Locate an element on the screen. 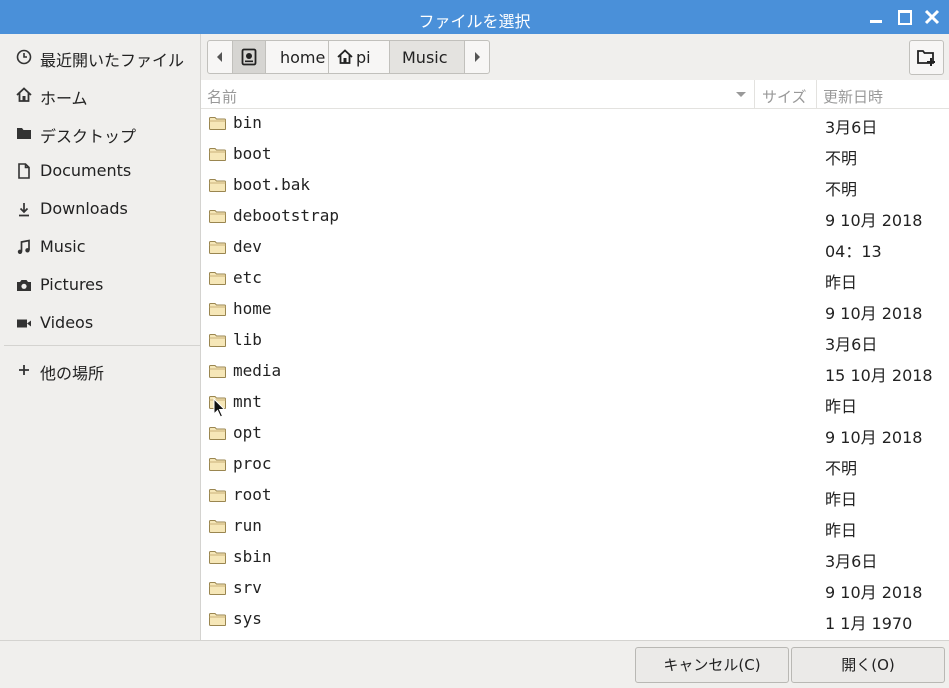  file-name: boot is located at coordinates (252, 153).